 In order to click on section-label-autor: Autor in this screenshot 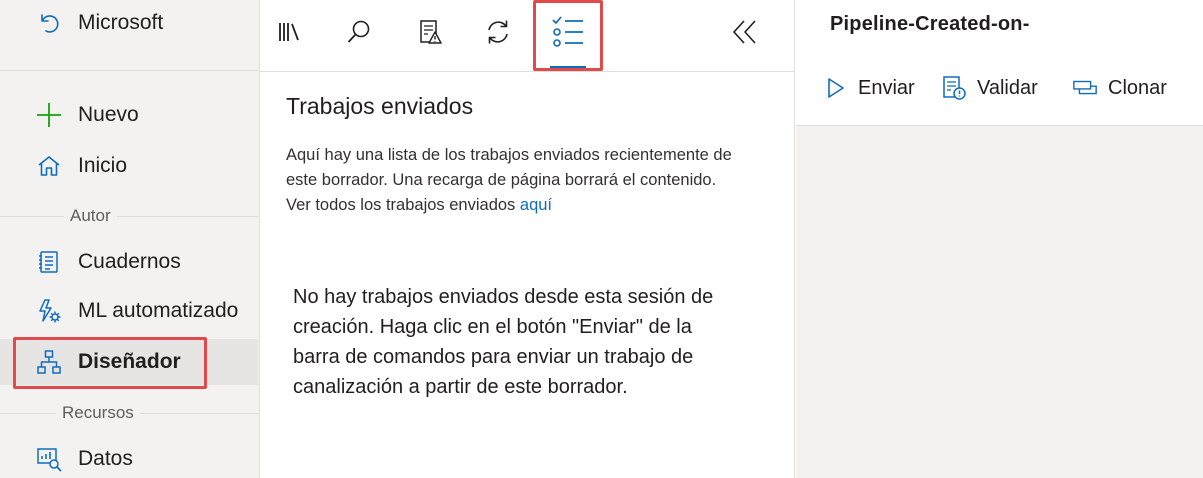, I will do `click(90, 216)`.